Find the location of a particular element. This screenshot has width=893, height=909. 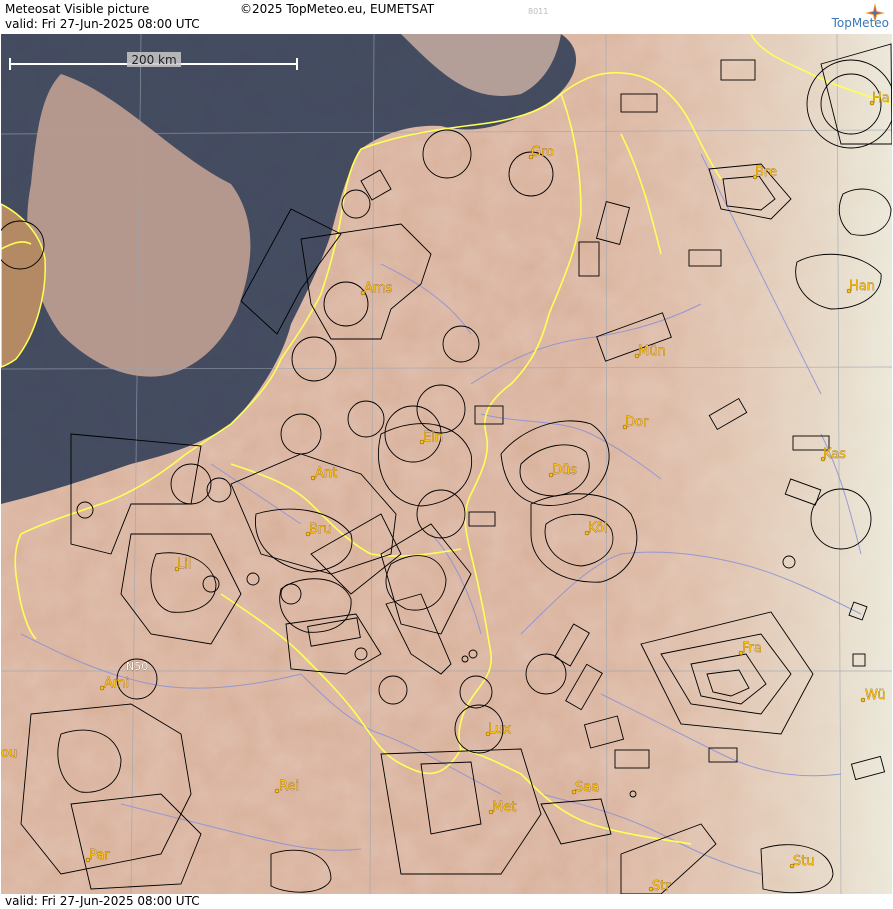

city-label-lux: Lux is located at coordinates (500, 729).